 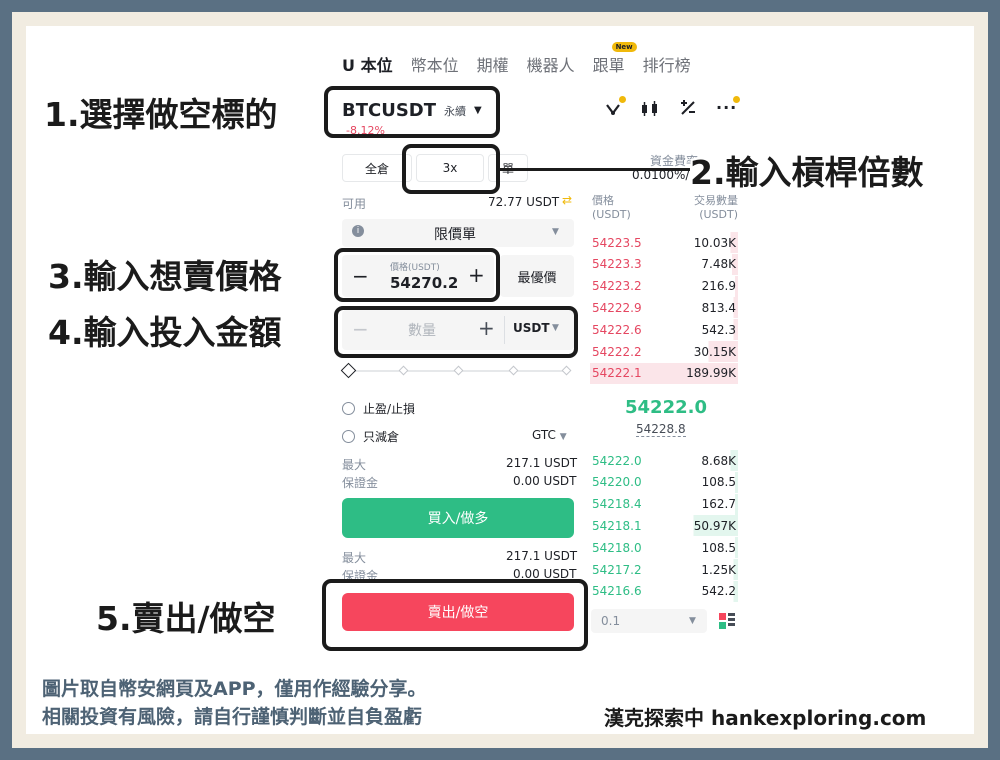 What do you see at coordinates (714, 525) in the screenshot?
I see `bid-qty: 50.97K` at bounding box center [714, 525].